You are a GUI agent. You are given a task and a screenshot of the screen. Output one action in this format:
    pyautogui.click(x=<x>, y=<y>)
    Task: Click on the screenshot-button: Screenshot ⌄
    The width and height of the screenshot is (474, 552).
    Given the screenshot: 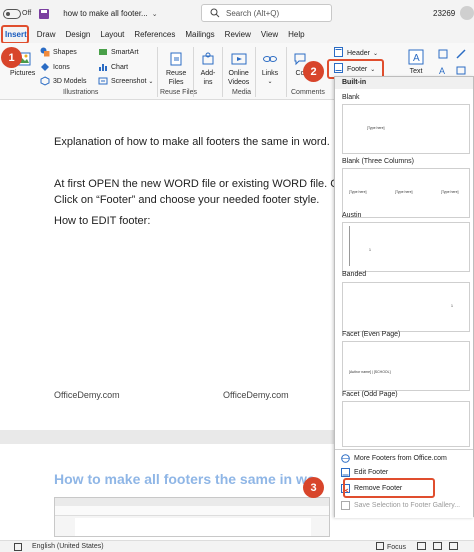 What is the action you would take?
    pyautogui.click(x=125, y=81)
    